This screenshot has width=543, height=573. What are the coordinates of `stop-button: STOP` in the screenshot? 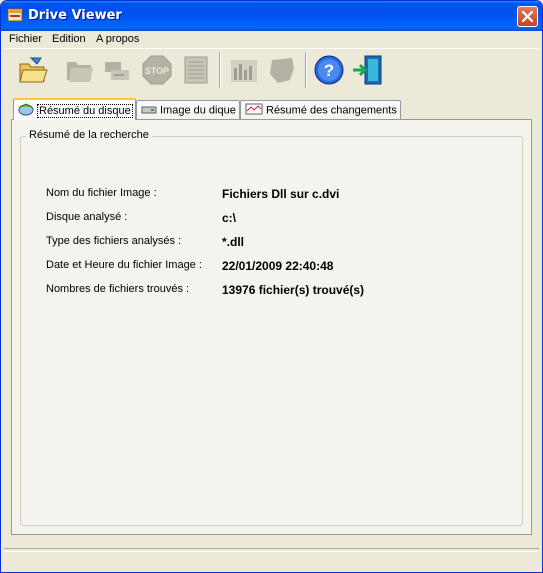 It's located at (157, 70).